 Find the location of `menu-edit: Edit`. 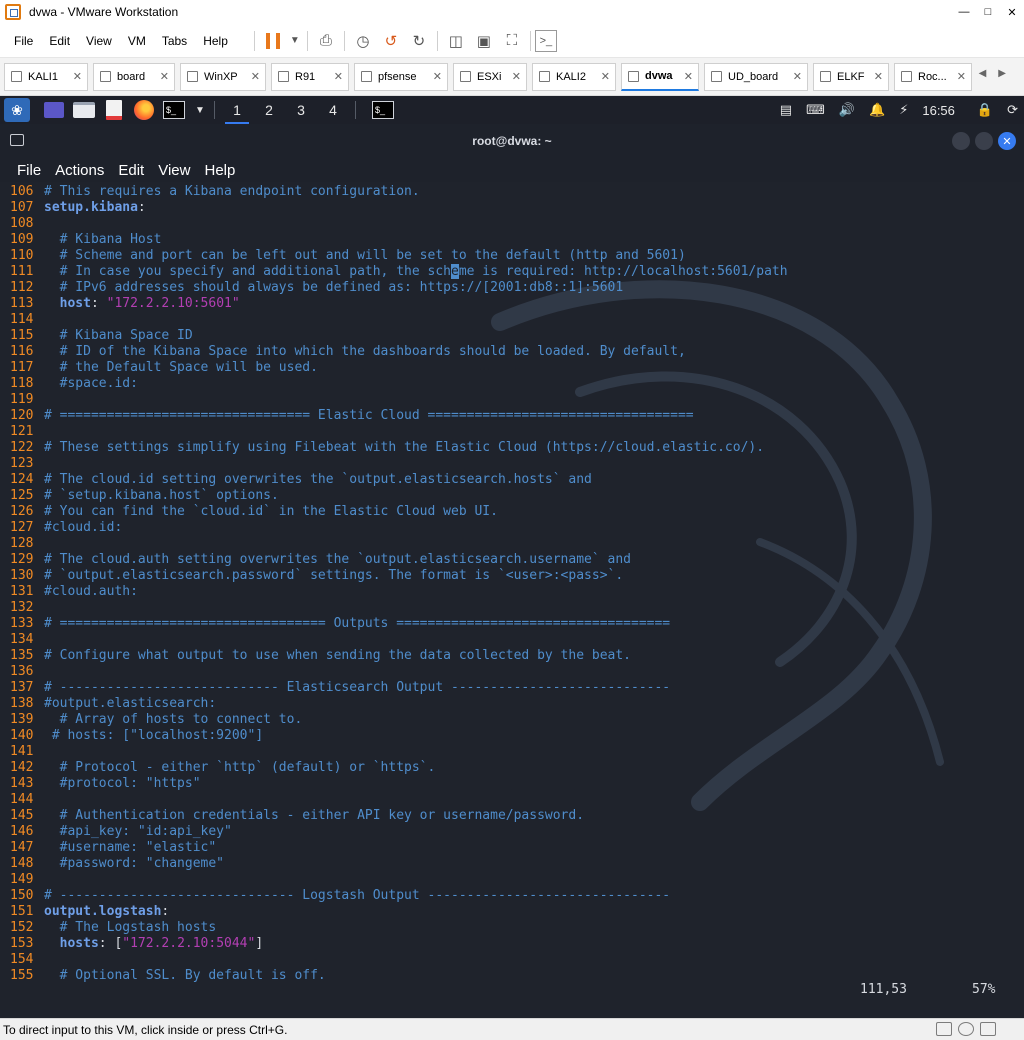

menu-edit: Edit is located at coordinates (59, 41).